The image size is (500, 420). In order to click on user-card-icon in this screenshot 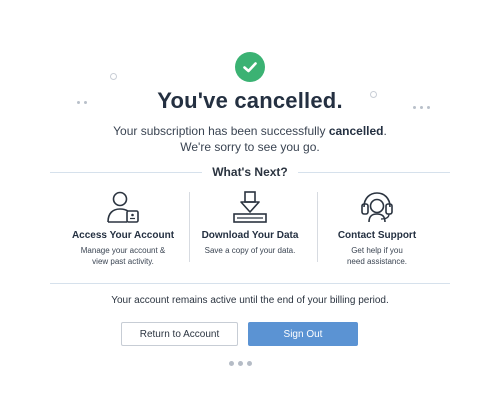, I will do `click(123, 205)`.